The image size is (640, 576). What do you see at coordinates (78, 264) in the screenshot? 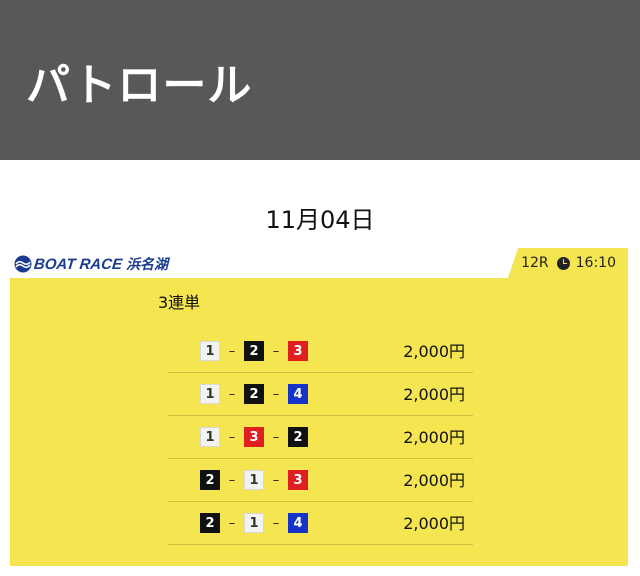
I see `logo-text: BOAT RACE` at bounding box center [78, 264].